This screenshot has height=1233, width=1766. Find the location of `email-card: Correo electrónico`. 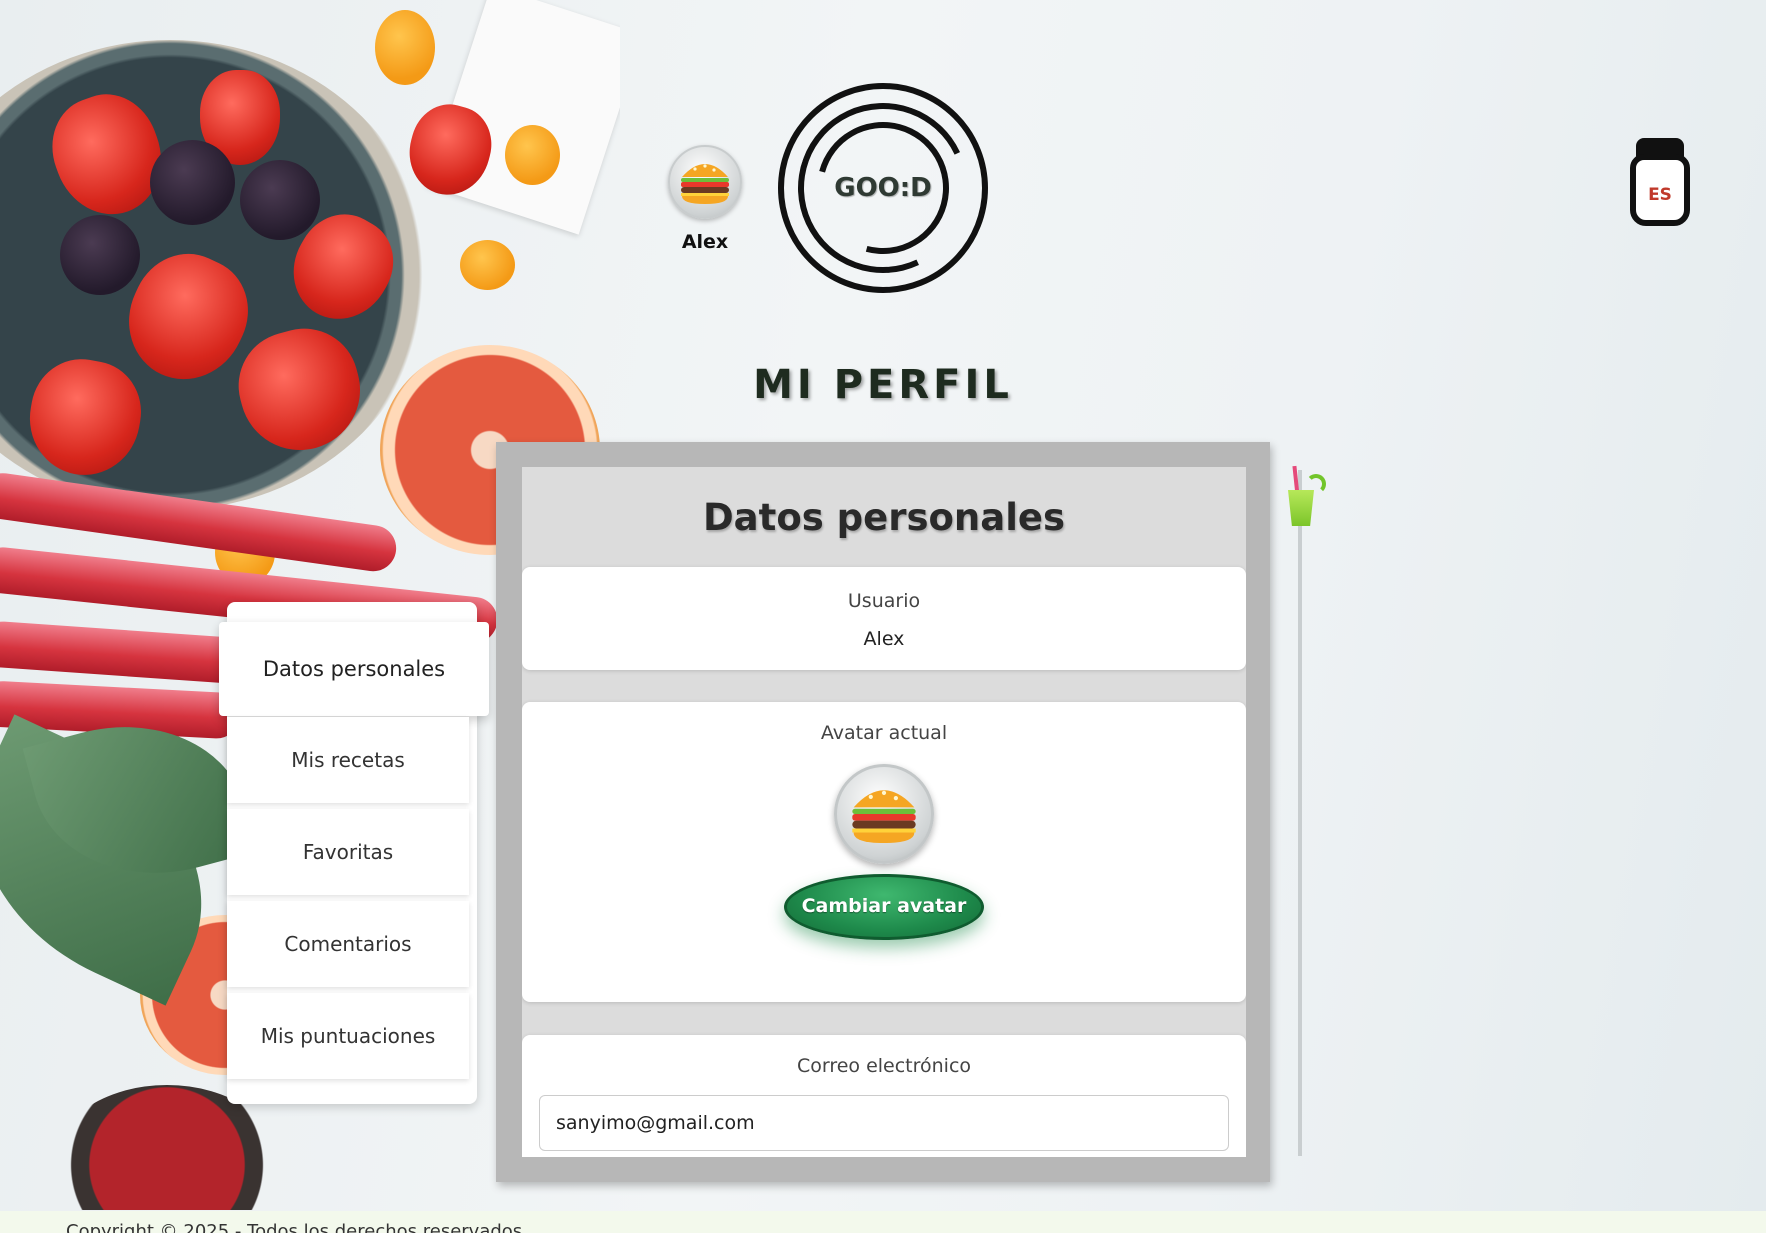

email-card: Correo electrónico is located at coordinates (884, 1096).